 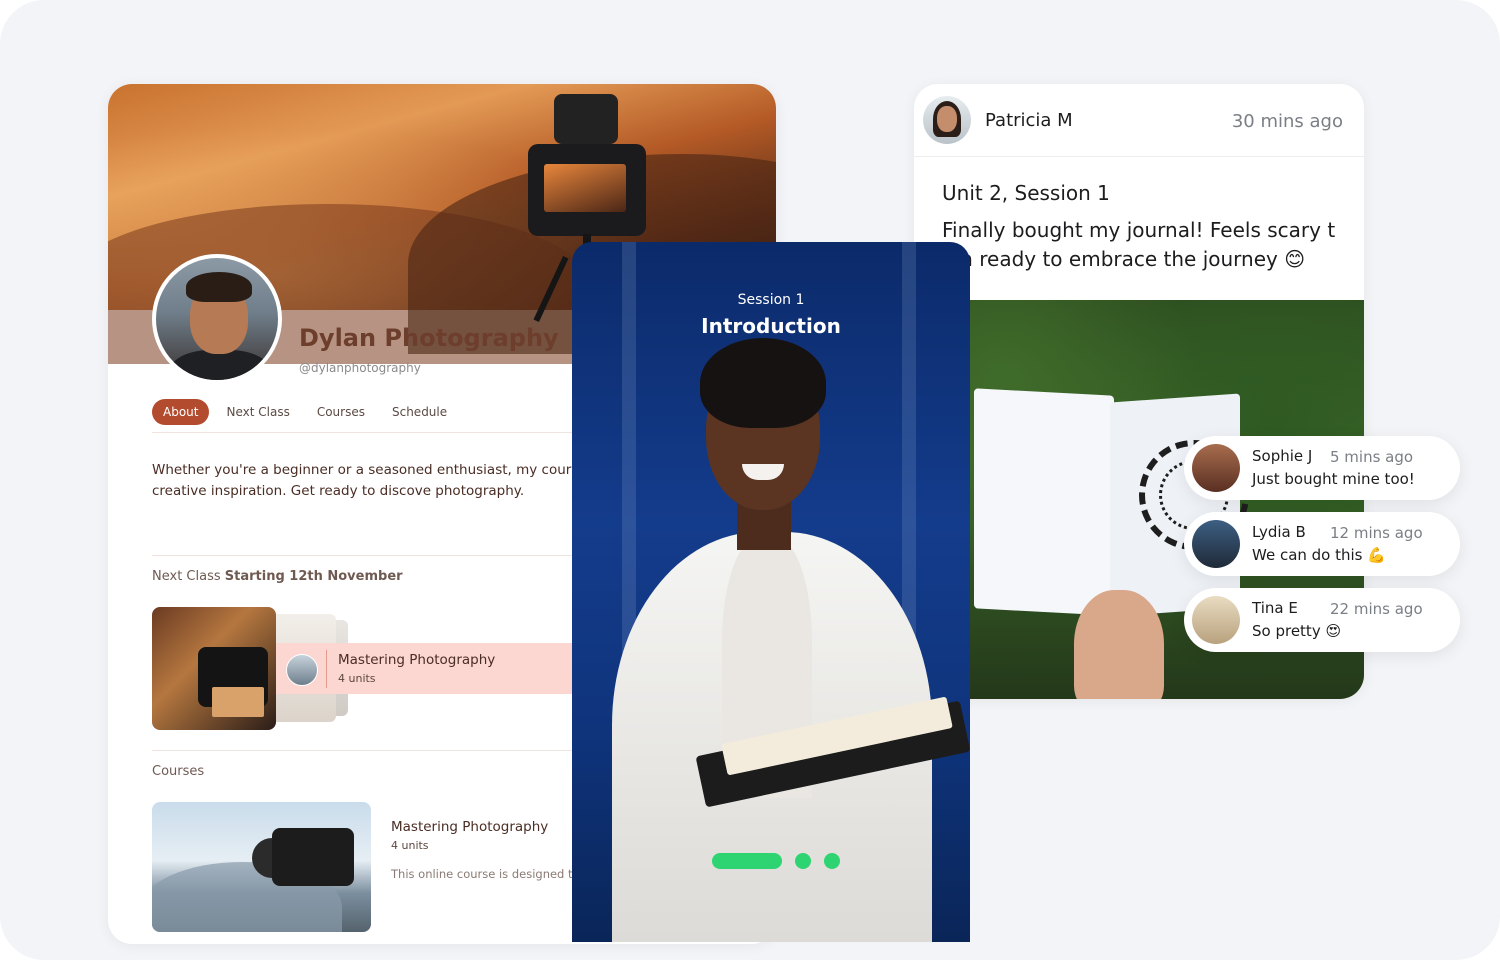 I want to click on post-header: Patricia M 30 mins ago, so click(x=1139, y=120).